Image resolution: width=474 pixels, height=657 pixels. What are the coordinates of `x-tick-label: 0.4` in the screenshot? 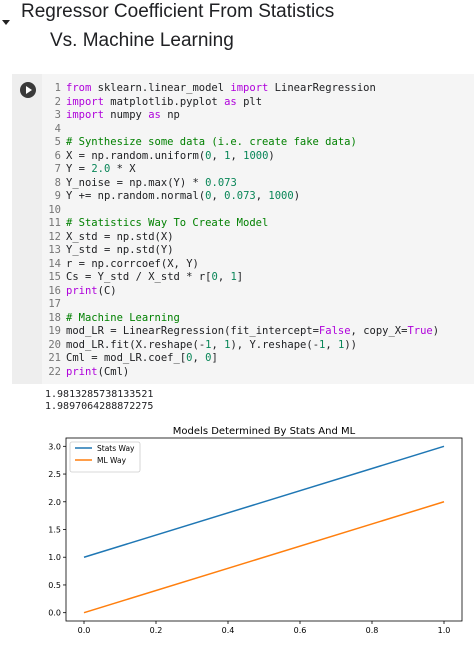 It's located at (228, 630).